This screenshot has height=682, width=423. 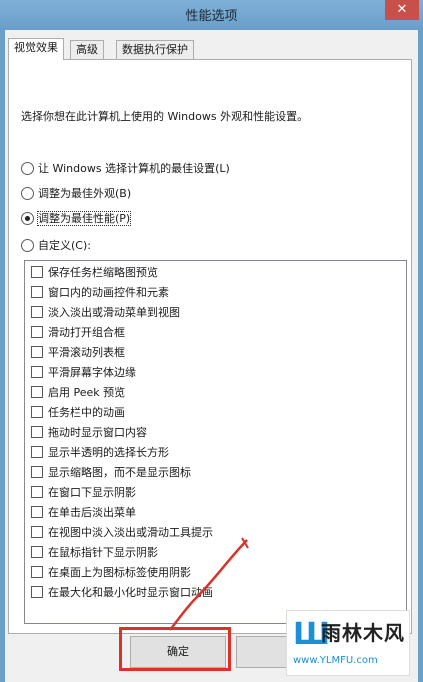 I want to click on watermark-name: 雨林木风, so click(x=363, y=633).